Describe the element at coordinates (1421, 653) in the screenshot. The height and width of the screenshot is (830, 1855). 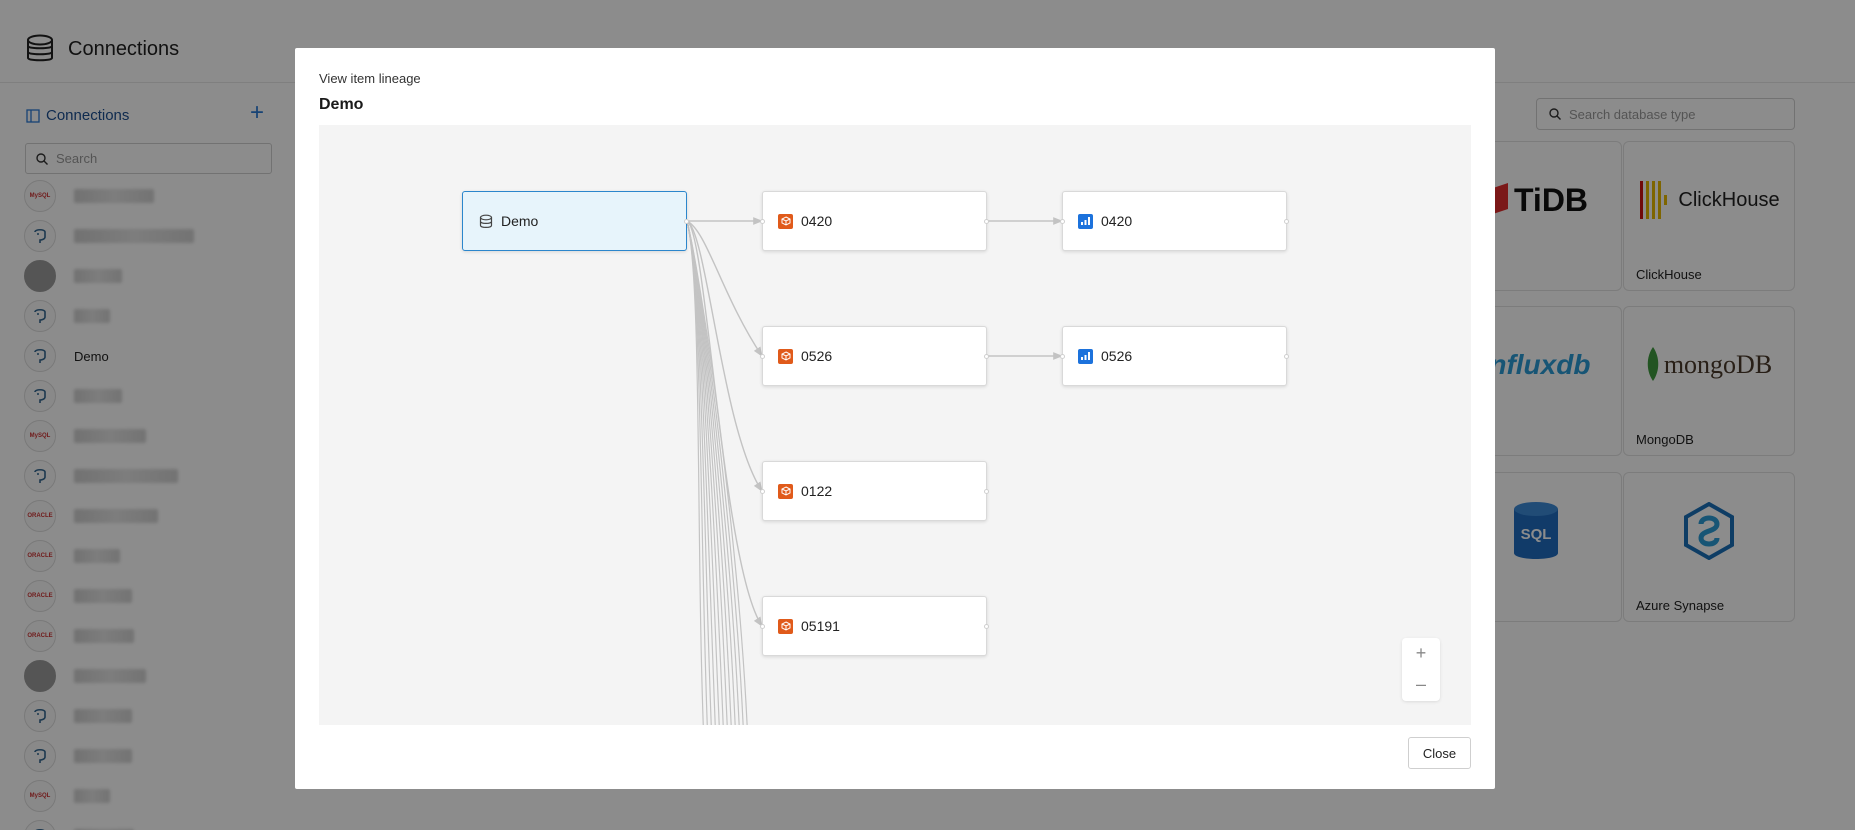
I see `zoom-in-button: +` at that location.